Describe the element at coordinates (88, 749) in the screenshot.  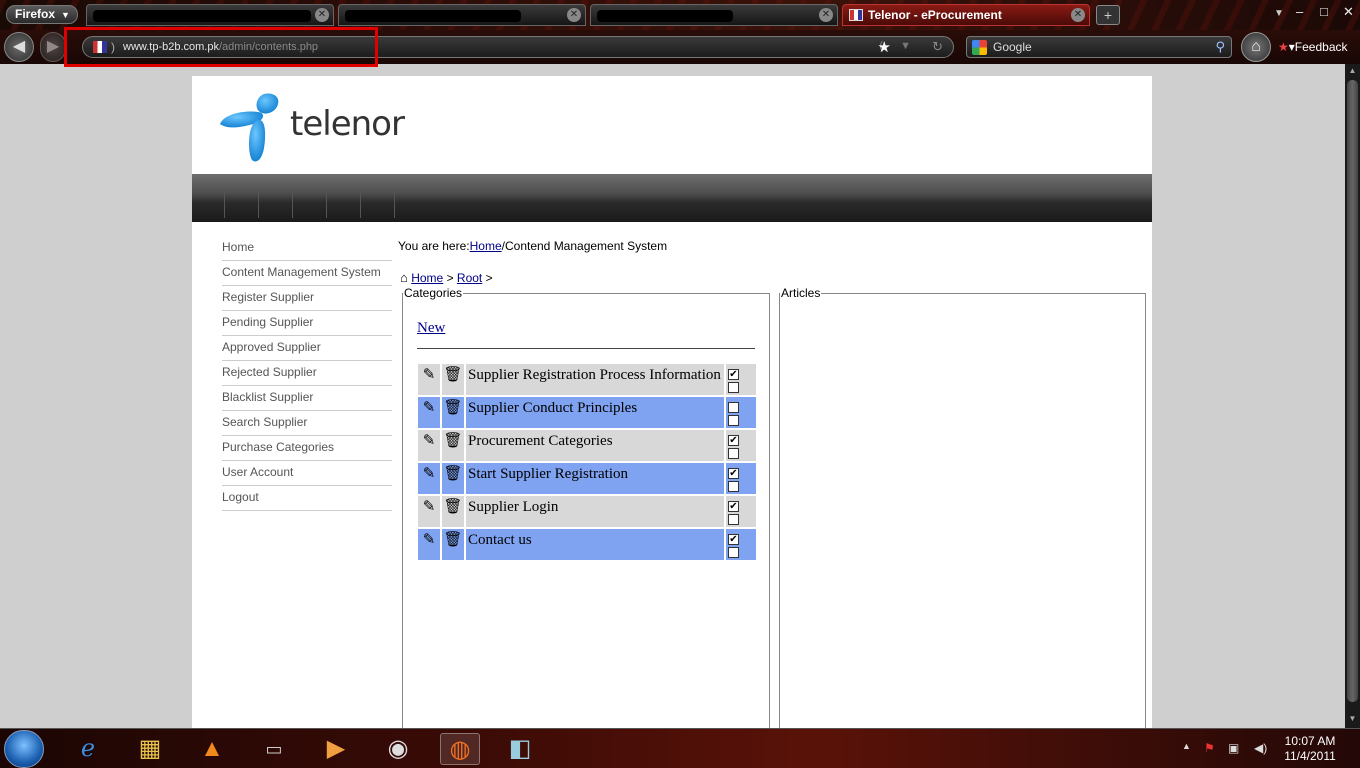
I see `internet-explorer-icon: ℯ` at that location.